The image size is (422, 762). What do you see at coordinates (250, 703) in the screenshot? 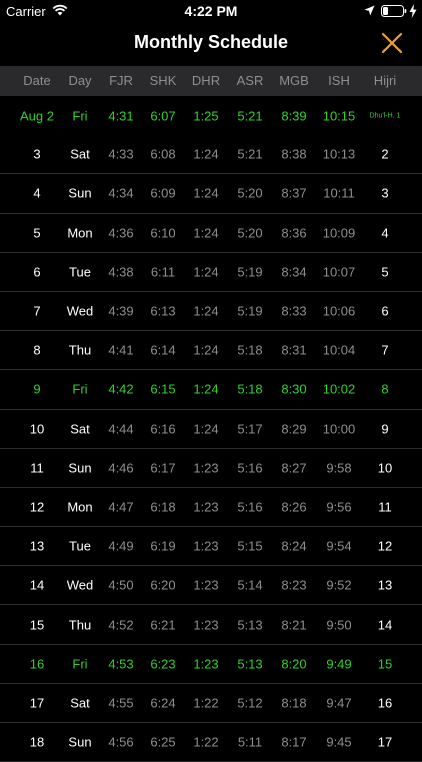
I see `asr-time-cell: 5:12` at bounding box center [250, 703].